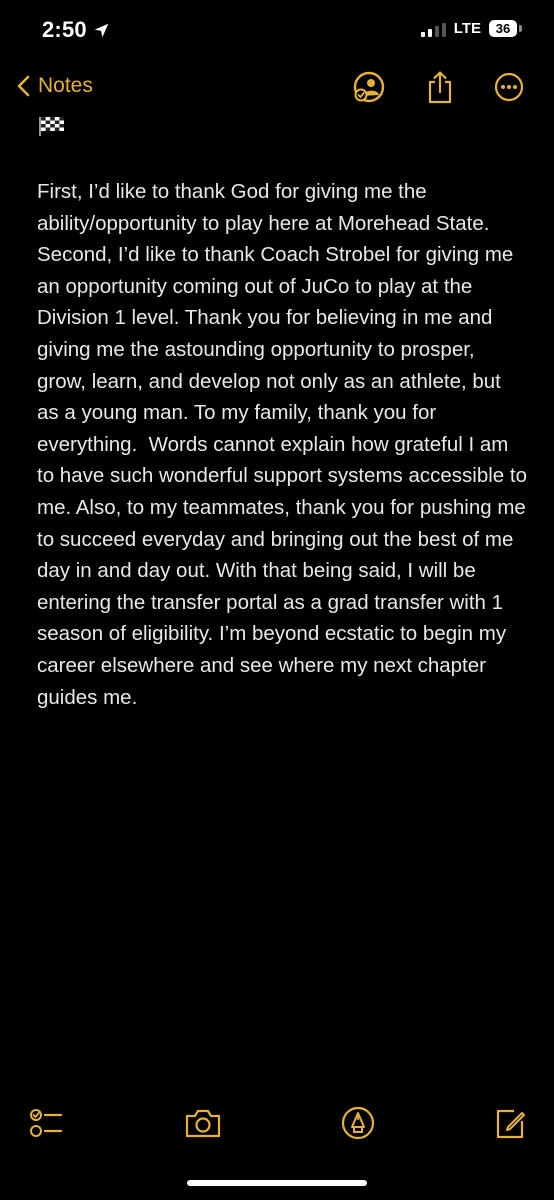  I want to click on checklist-icon, so click(46, 1123).